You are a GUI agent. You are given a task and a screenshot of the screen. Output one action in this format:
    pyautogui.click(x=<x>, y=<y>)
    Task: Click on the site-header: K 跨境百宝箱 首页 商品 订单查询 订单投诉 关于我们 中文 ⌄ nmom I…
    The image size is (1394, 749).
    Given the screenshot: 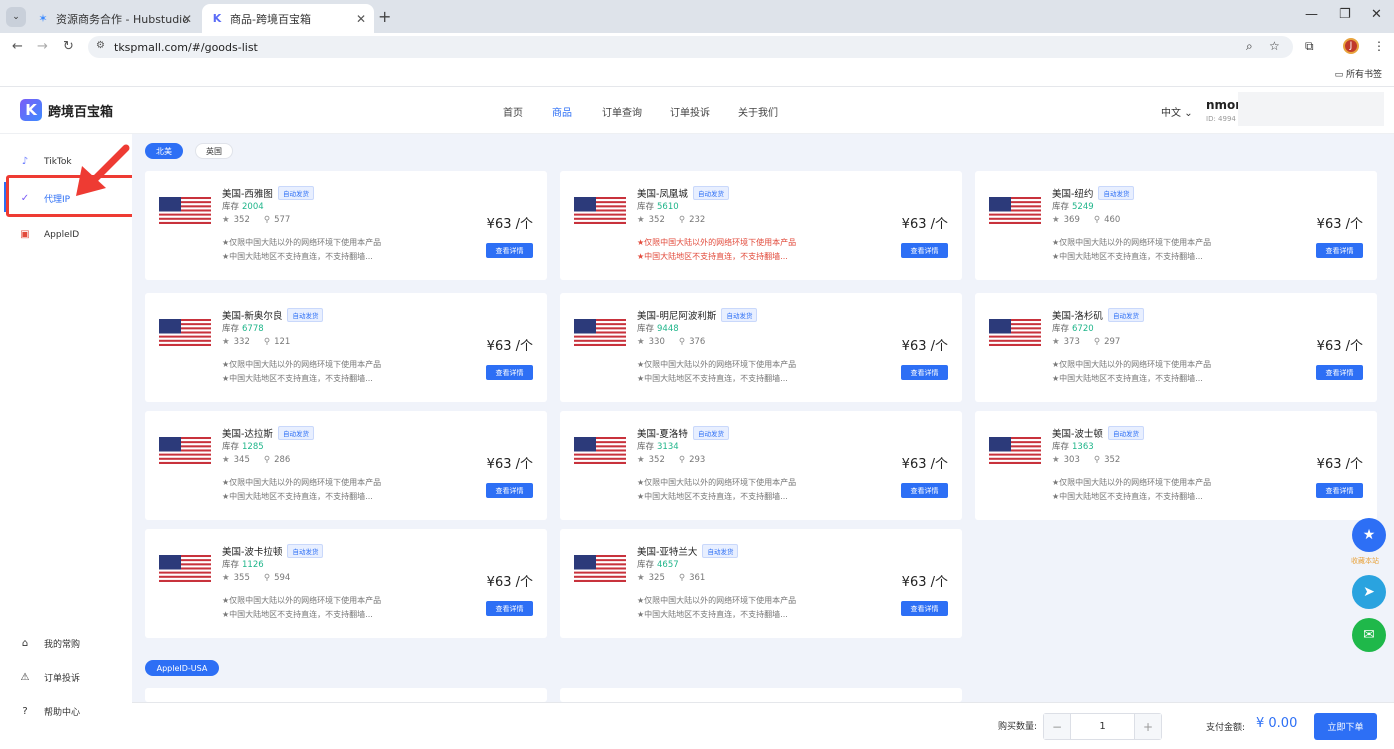 What is the action you would take?
    pyautogui.click(x=697, y=111)
    